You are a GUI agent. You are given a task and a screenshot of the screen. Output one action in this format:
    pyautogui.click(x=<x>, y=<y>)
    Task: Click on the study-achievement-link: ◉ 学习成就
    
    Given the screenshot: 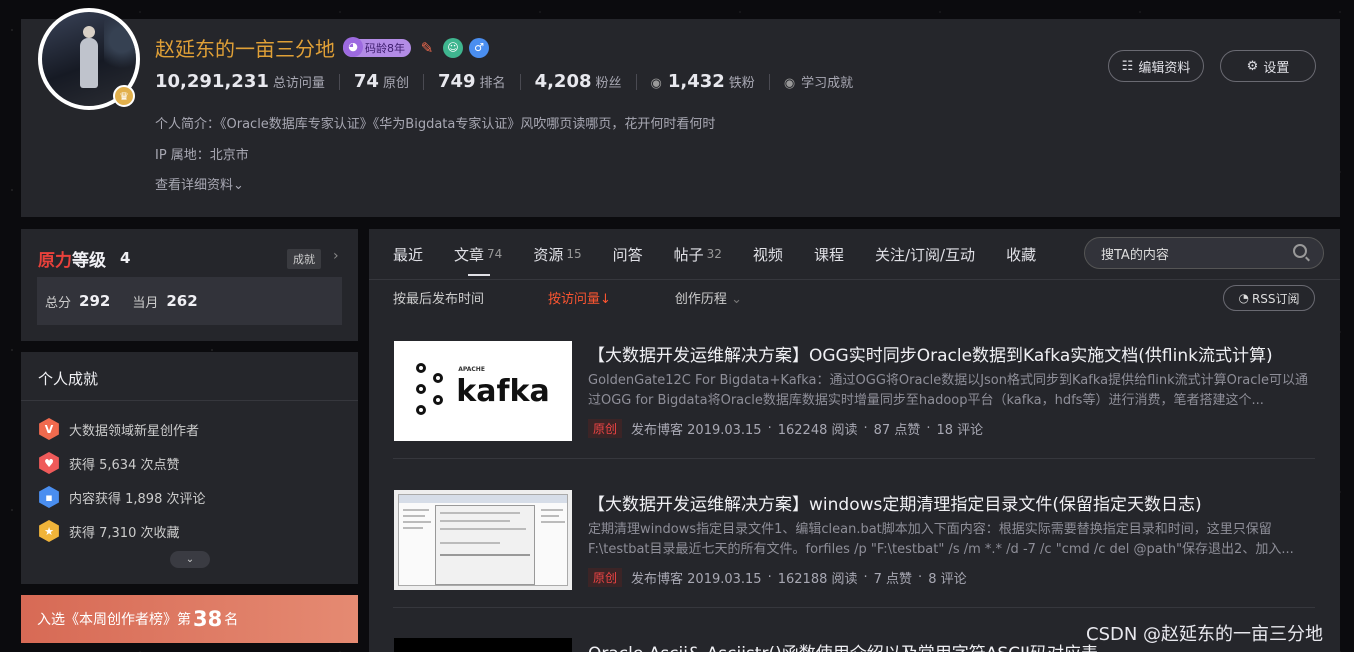 What is the action you would take?
    pyautogui.click(x=818, y=81)
    